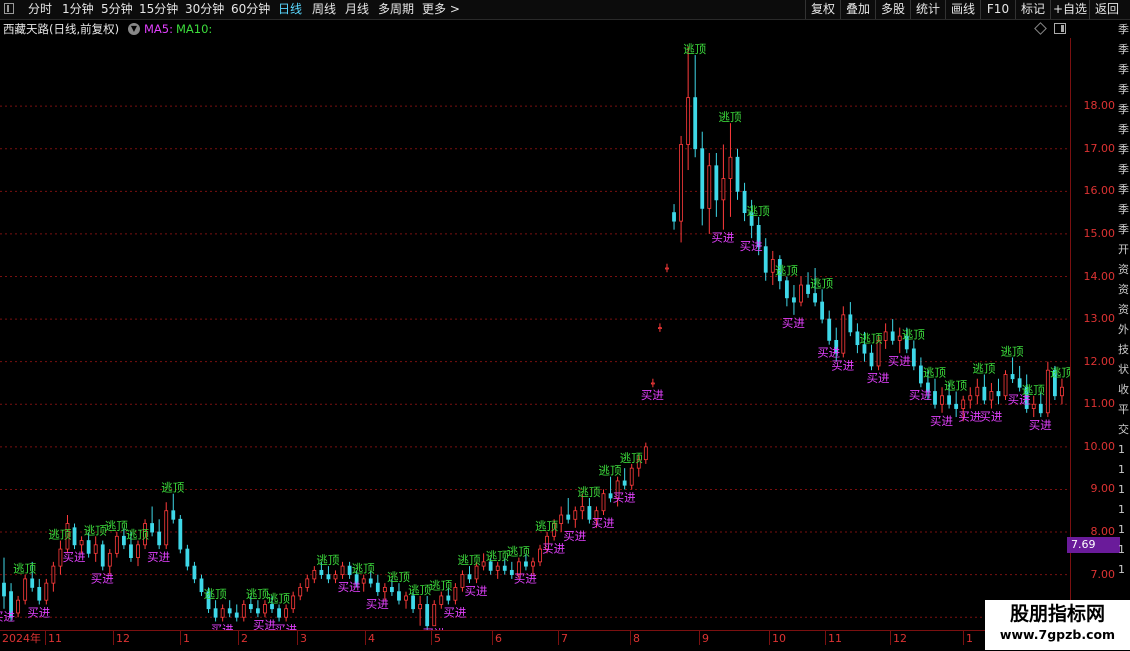 This screenshot has width=1130, height=651. I want to click on restore-rights-button: 复权, so click(822, 9).